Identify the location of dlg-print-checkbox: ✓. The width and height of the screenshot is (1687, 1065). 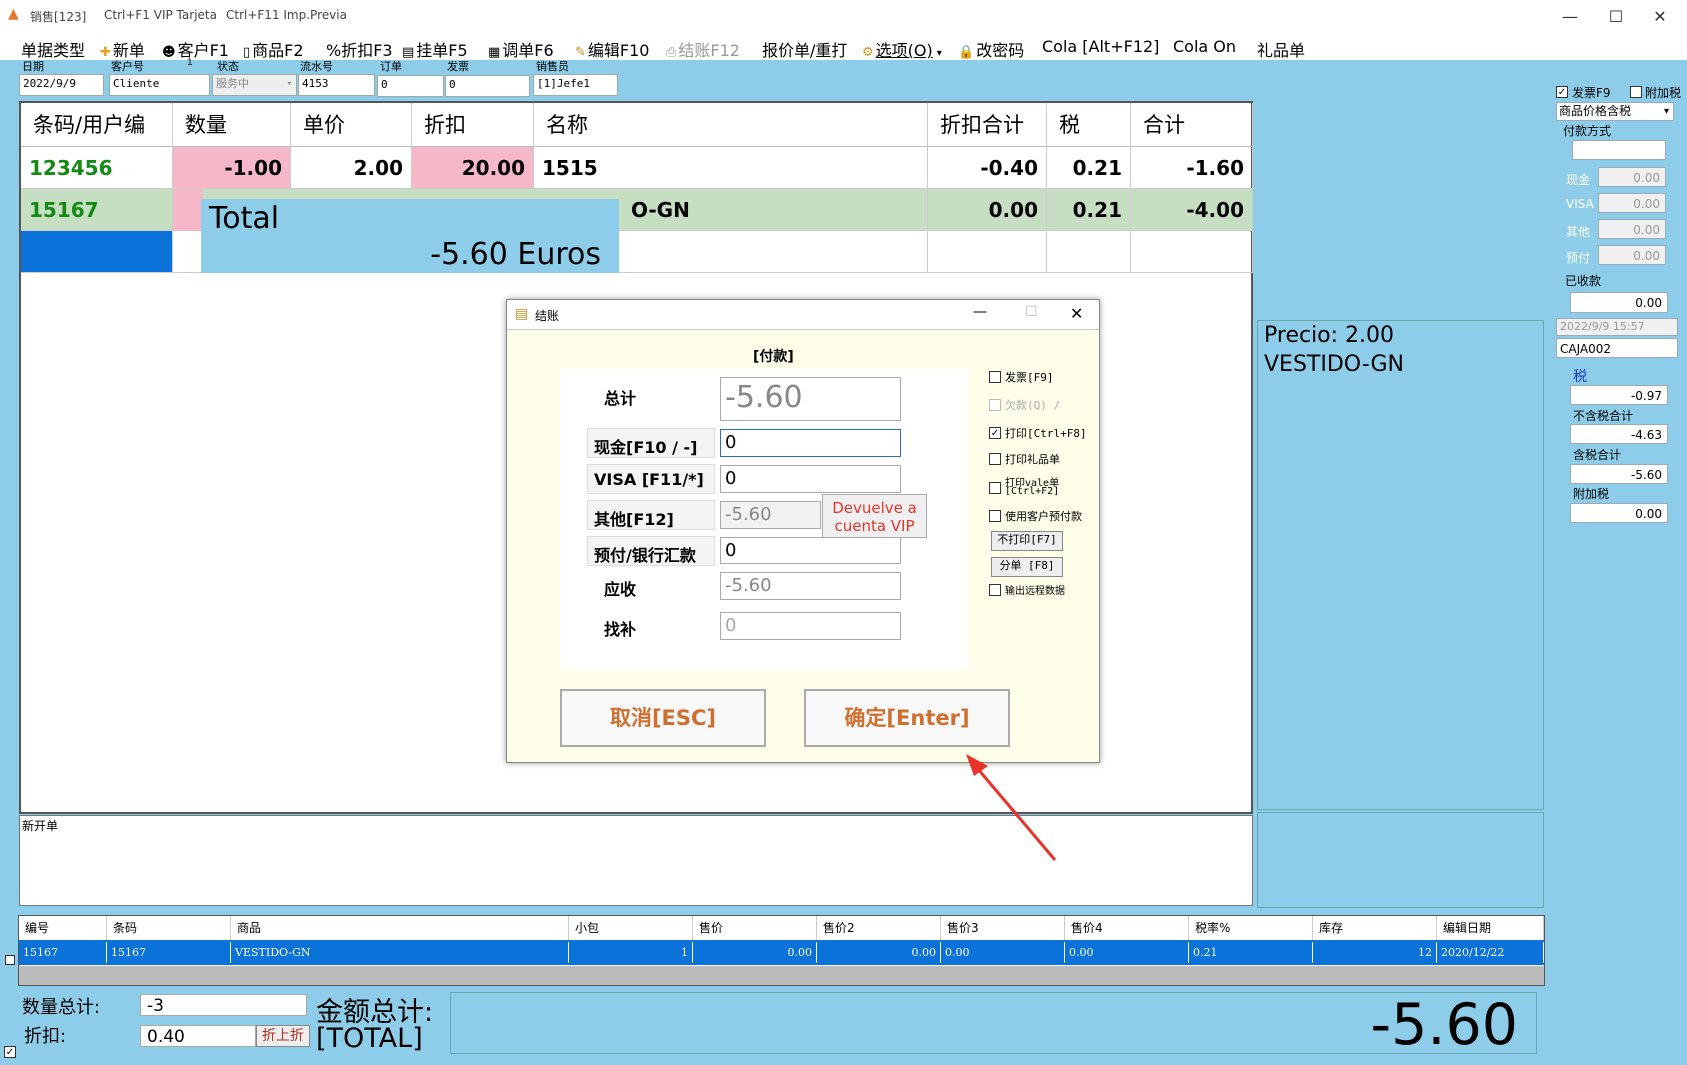
(995, 433).